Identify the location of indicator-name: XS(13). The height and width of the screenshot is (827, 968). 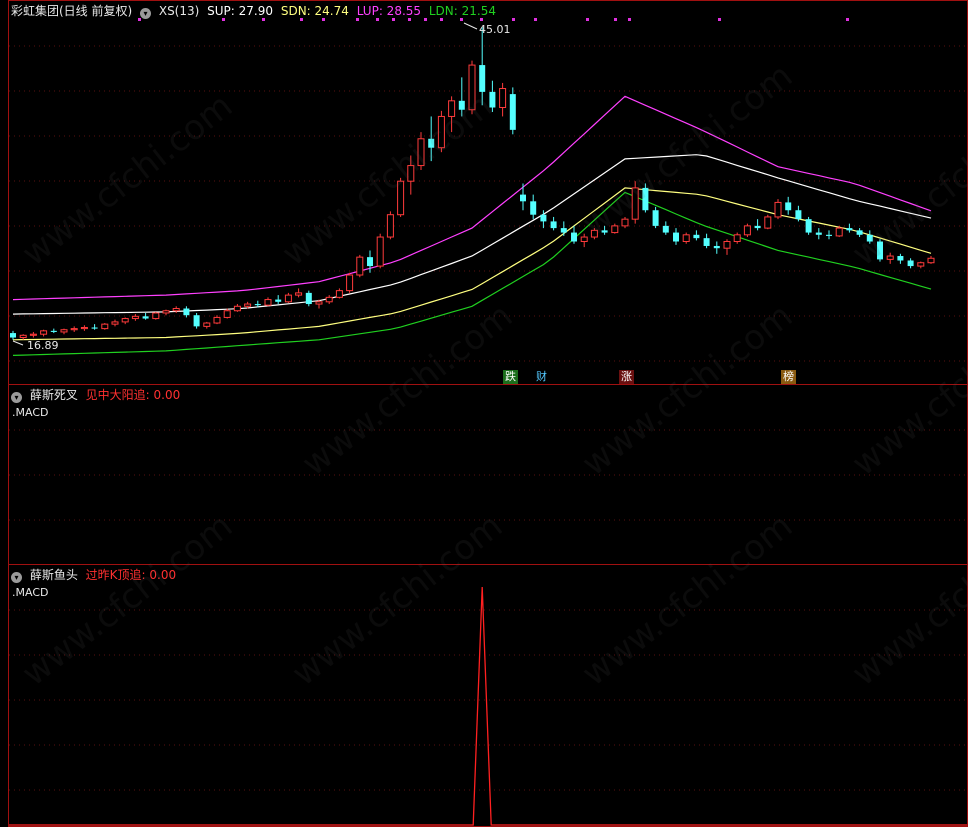
(179, 11).